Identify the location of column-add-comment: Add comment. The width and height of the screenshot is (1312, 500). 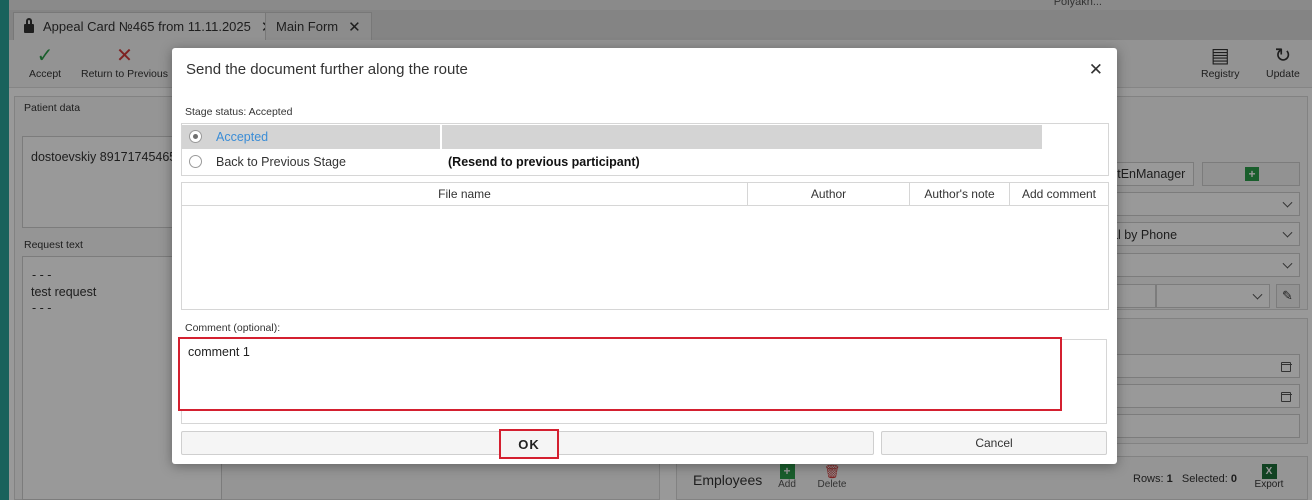
(1059, 194).